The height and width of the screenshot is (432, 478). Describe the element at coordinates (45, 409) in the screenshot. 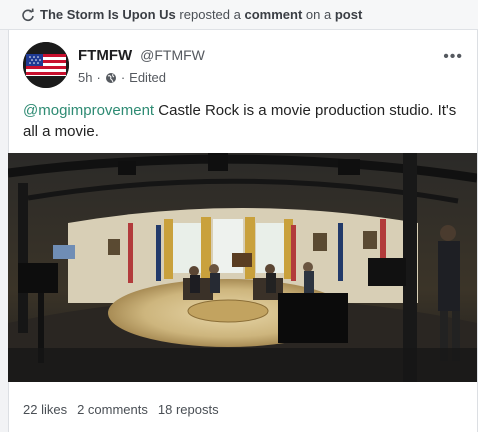

I see `likes-count: 22 likes` at that location.